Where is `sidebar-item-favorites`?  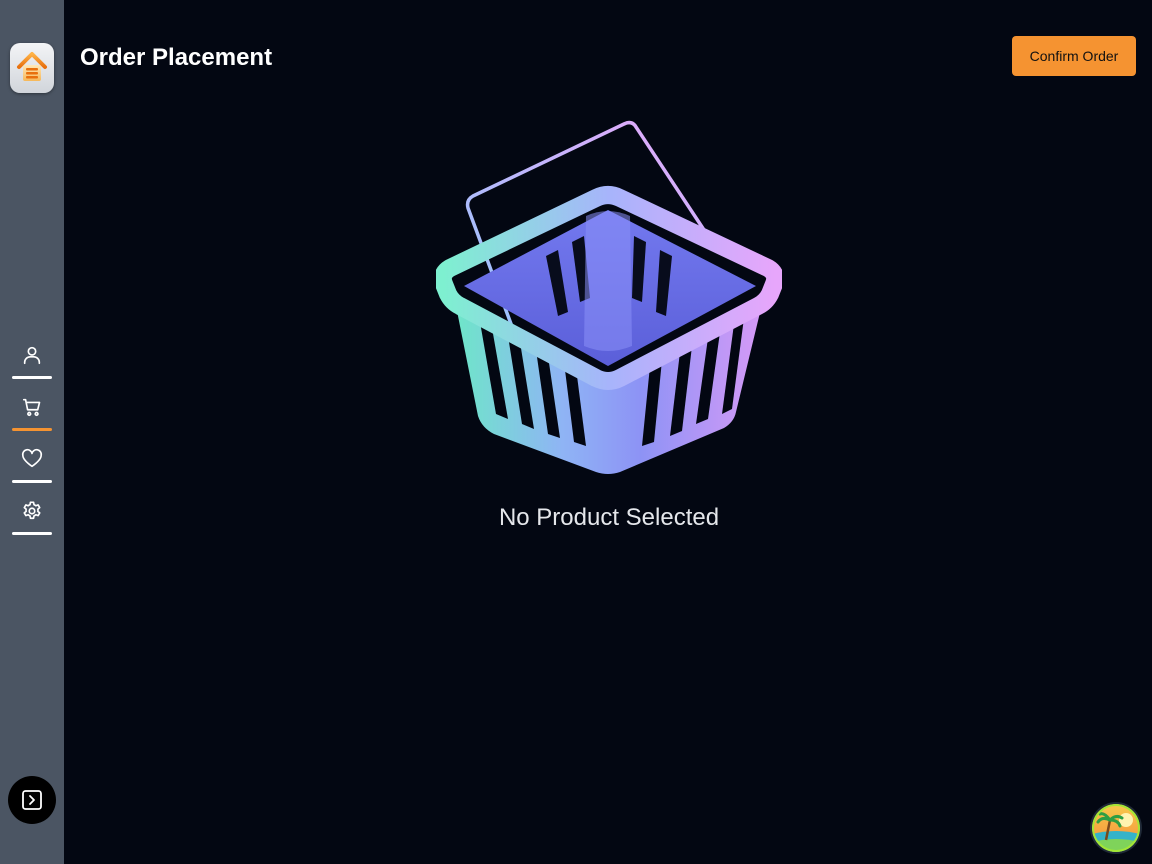
sidebar-item-favorites is located at coordinates (32, 468).